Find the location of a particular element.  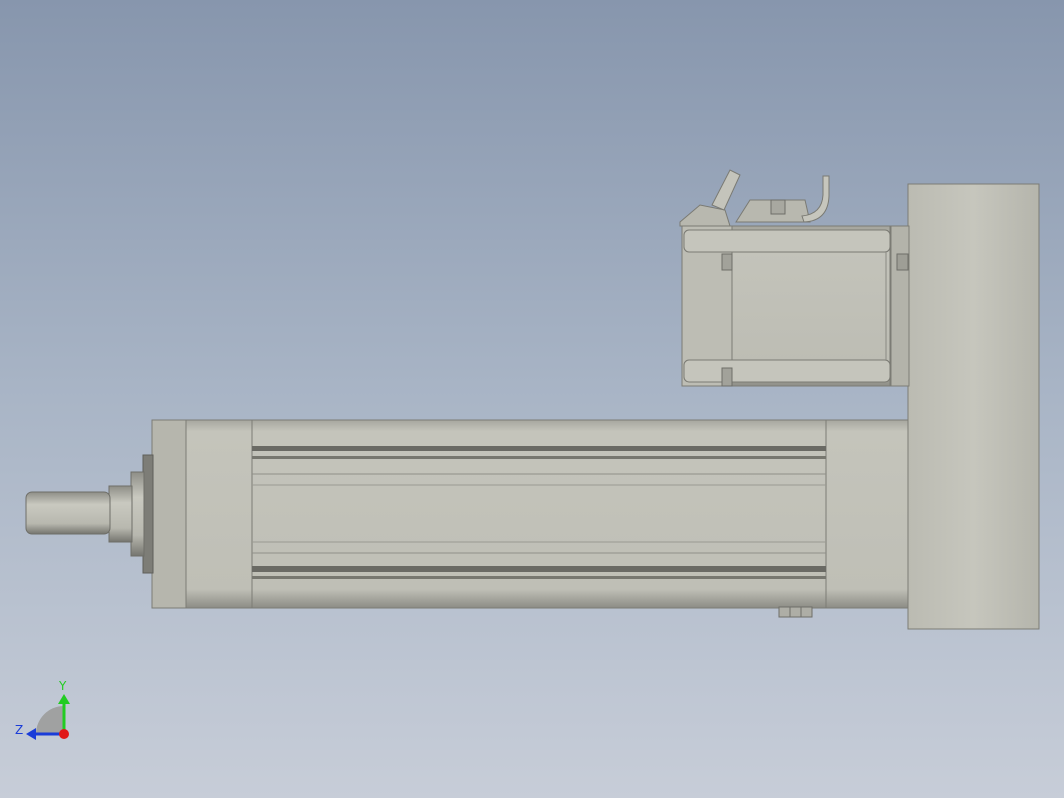

triad-origin is located at coordinates (64, 734).